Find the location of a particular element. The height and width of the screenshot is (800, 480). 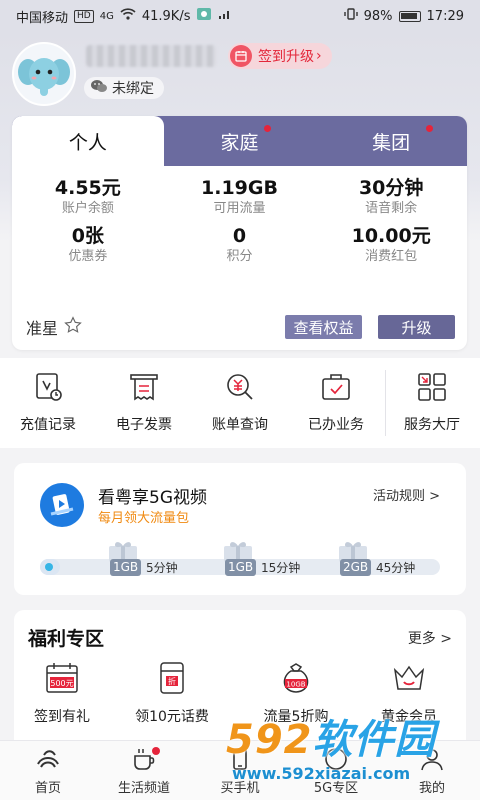

stat-coupons: 0张 优惠券 is located at coordinates (88, 245).